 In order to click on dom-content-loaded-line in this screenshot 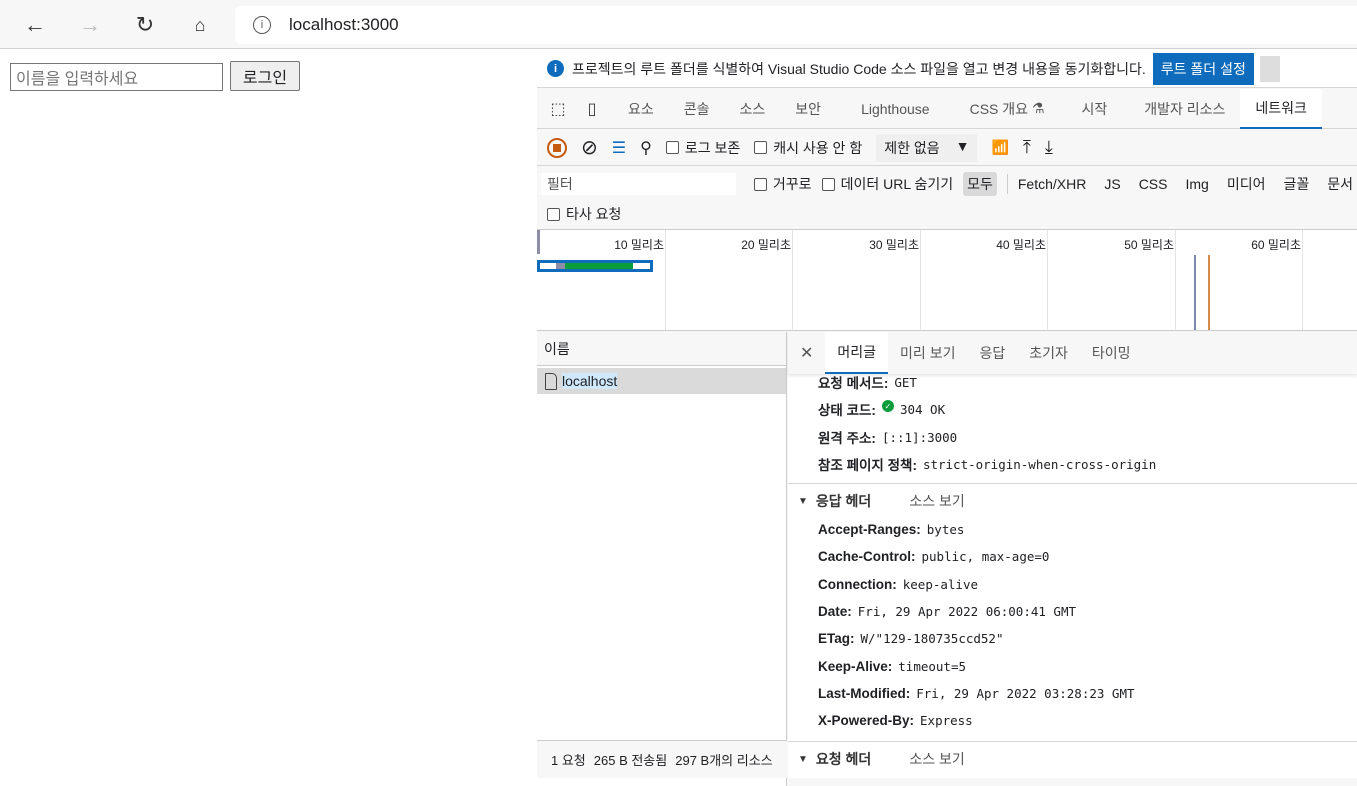, I will do `click(1195, 292)`.